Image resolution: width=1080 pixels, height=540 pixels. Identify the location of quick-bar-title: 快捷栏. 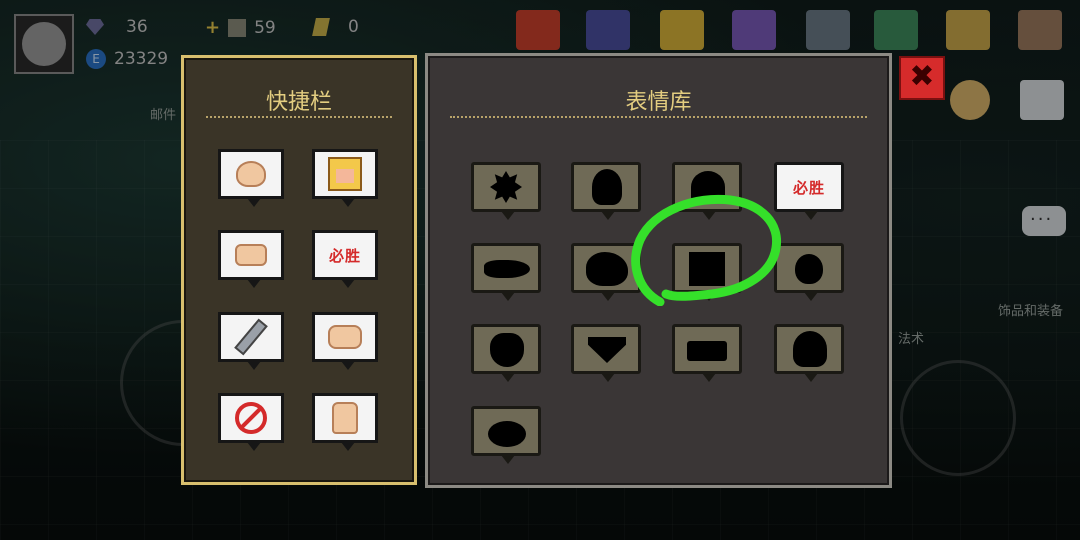
(298, 102).